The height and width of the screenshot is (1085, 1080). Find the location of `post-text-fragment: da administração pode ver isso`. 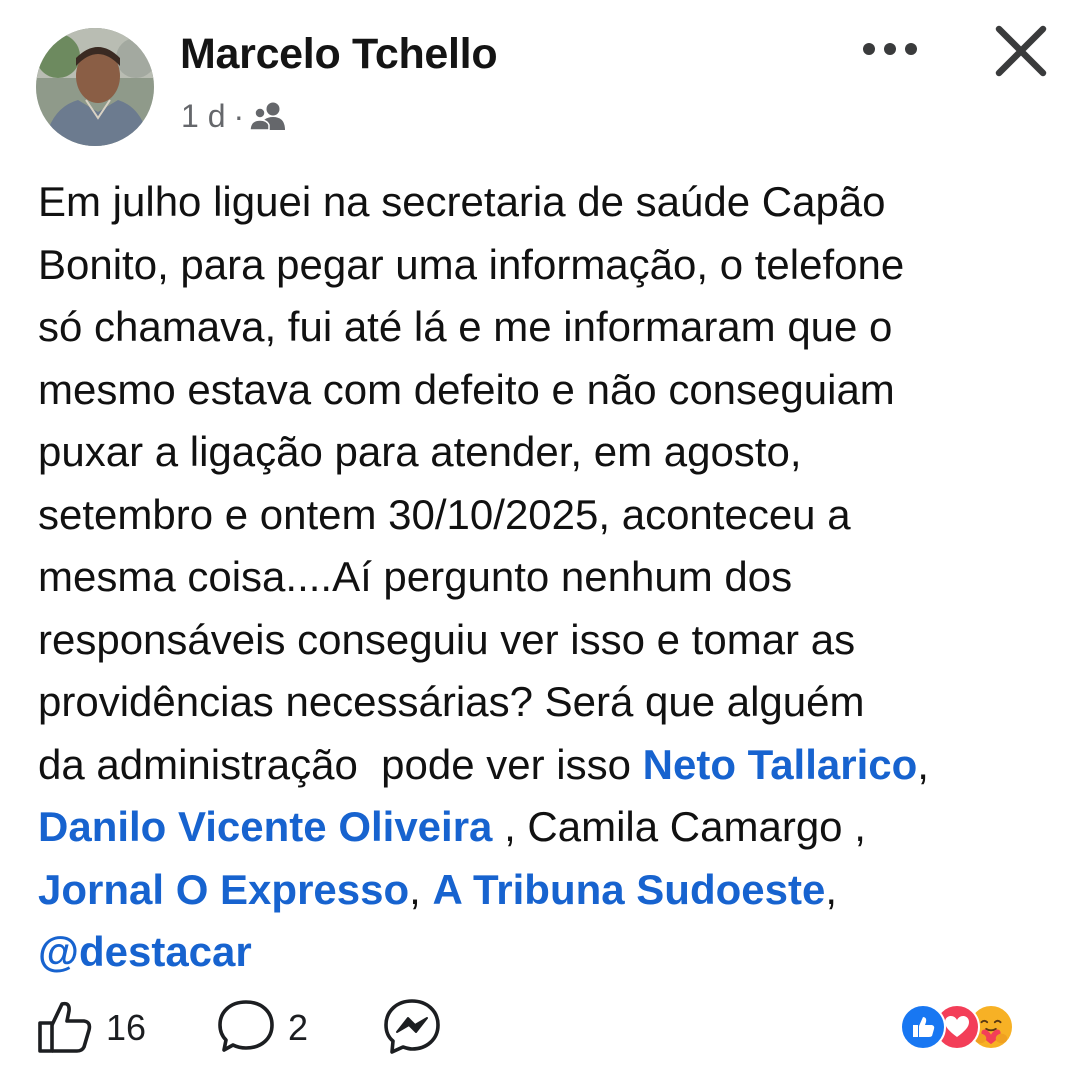

post-text-fragment: da administração pode ver isso is located at coordinates (340, 764).